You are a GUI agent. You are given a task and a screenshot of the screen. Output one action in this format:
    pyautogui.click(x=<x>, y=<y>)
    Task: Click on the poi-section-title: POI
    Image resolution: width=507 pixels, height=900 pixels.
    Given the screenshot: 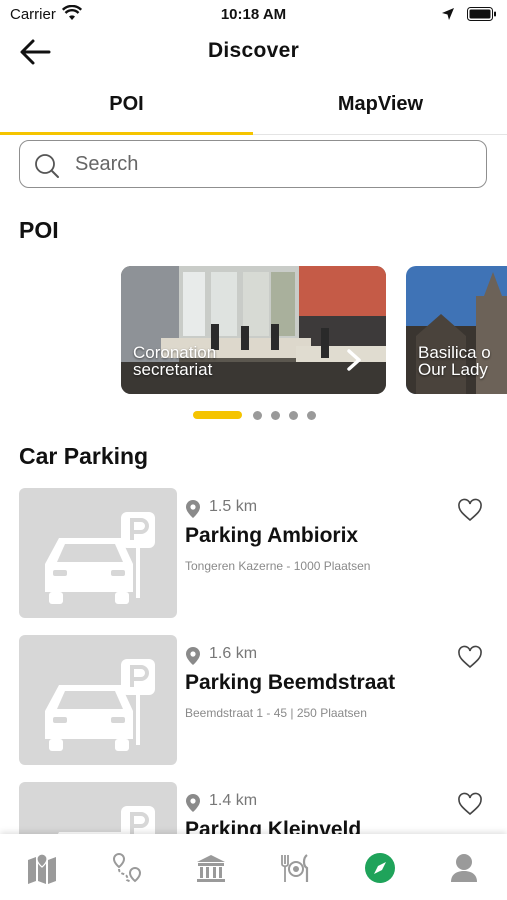 What is the action you would take?
    pyautogui.click(x=39, y=230)
    